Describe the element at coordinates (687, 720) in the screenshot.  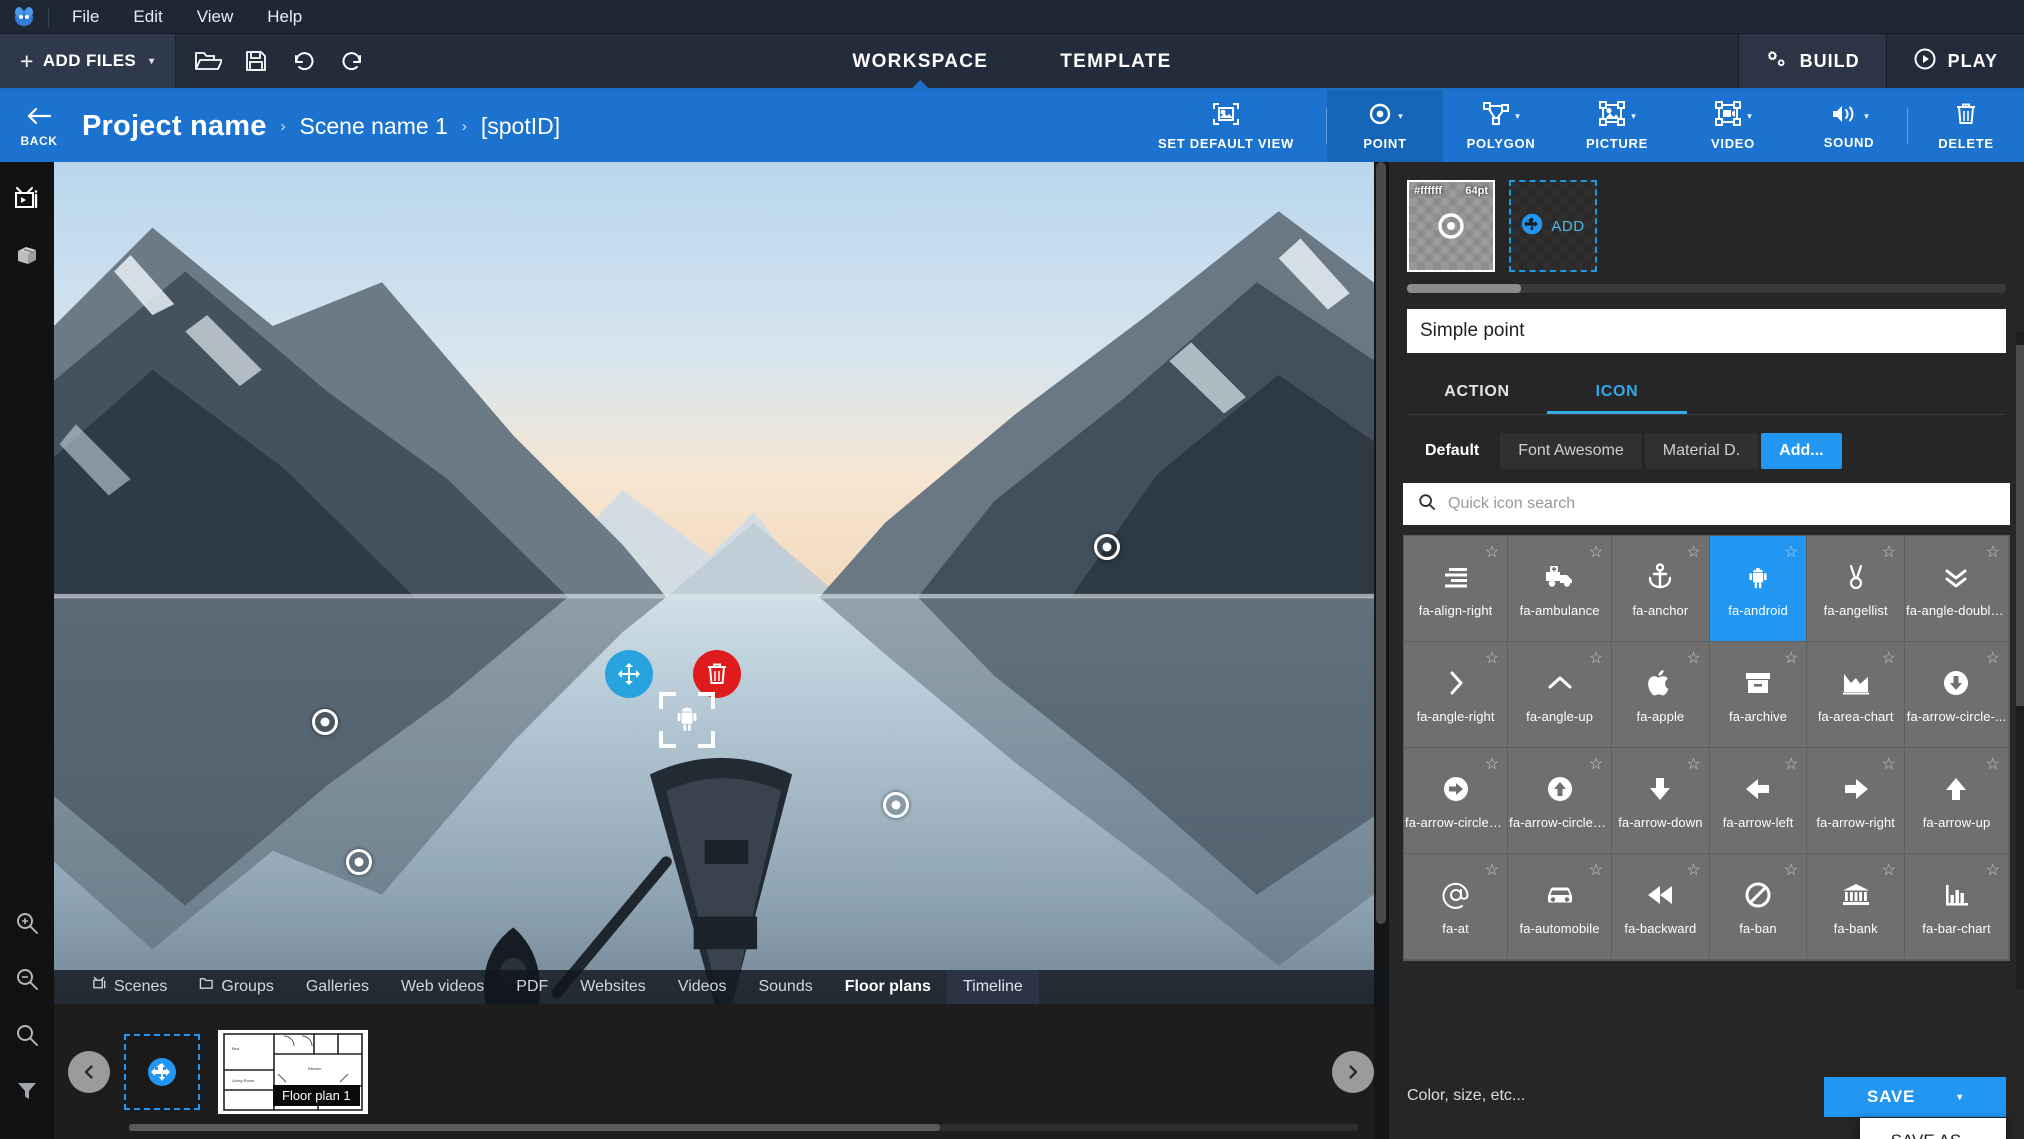
I see `selected-spot-box` at that location.